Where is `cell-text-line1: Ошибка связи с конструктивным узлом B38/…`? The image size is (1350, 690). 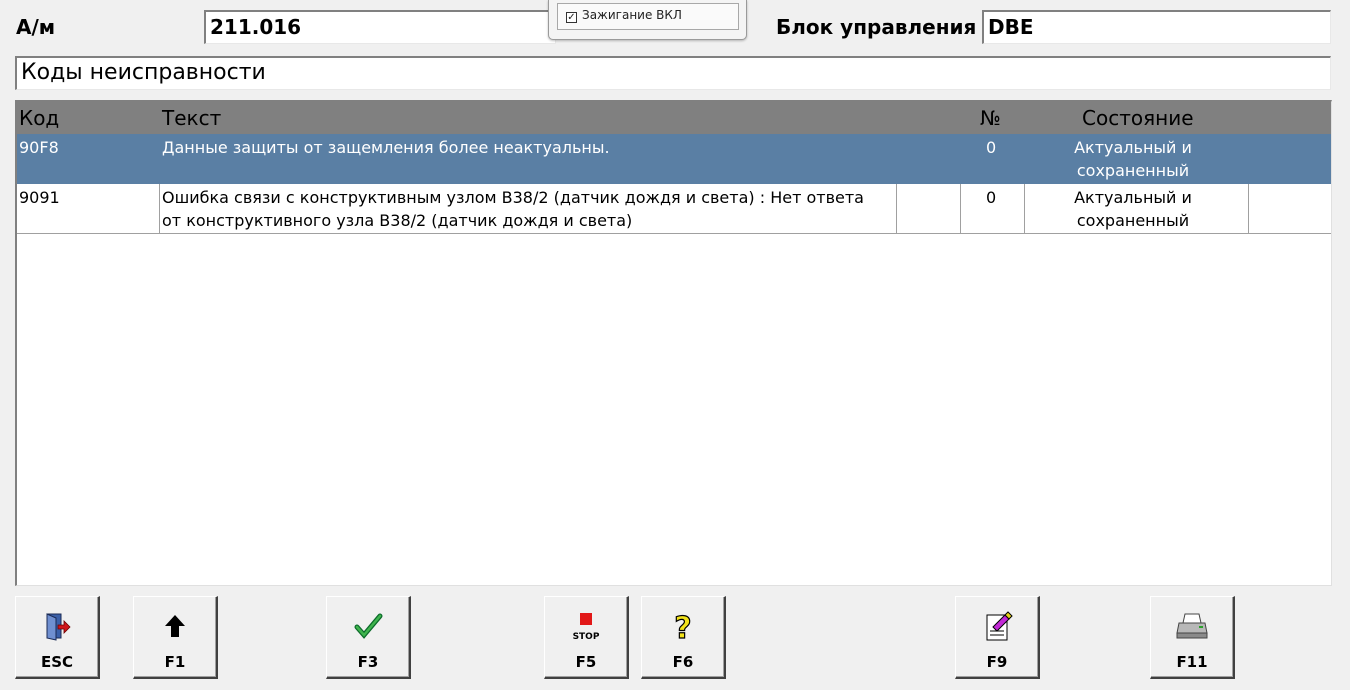
cell-text-line1: Ошибка связи с конструктивным узлом B38/… is located at coordinates (513, 197).